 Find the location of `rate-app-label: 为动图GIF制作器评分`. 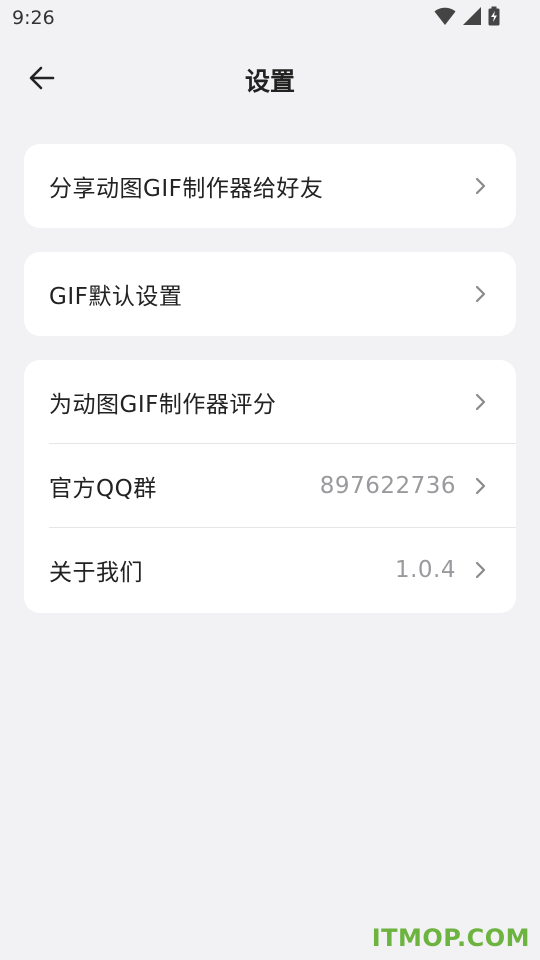

rate-app-label: 为动图GIF制作器评分 is located at coordinates (163, 405).